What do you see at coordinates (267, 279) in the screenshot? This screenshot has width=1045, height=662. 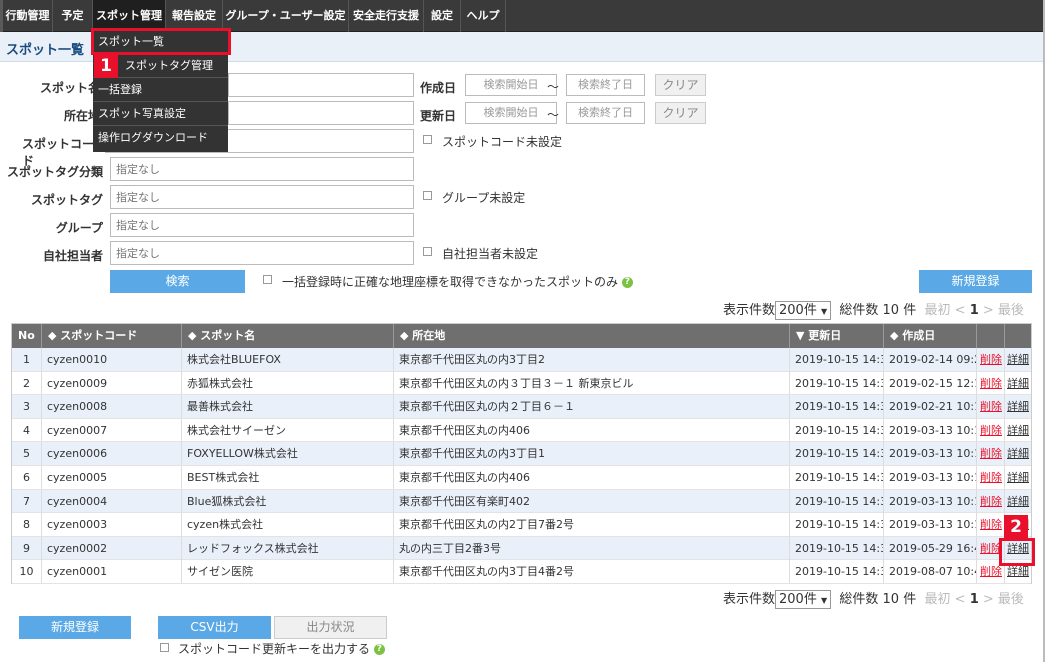 I see `geo-failed-checkbox` at bounding box center [267, 279].